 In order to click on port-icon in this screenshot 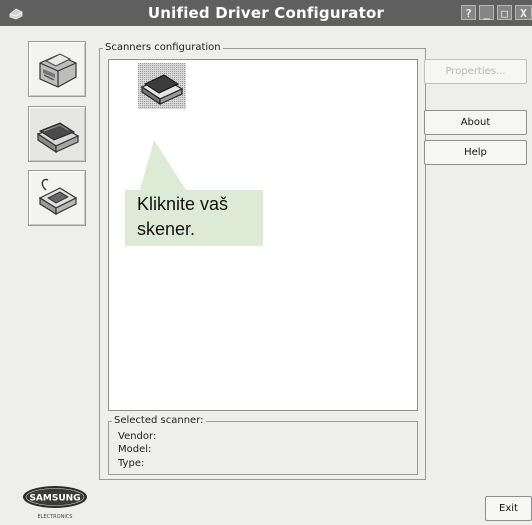, I will do `click(58, 197)`.